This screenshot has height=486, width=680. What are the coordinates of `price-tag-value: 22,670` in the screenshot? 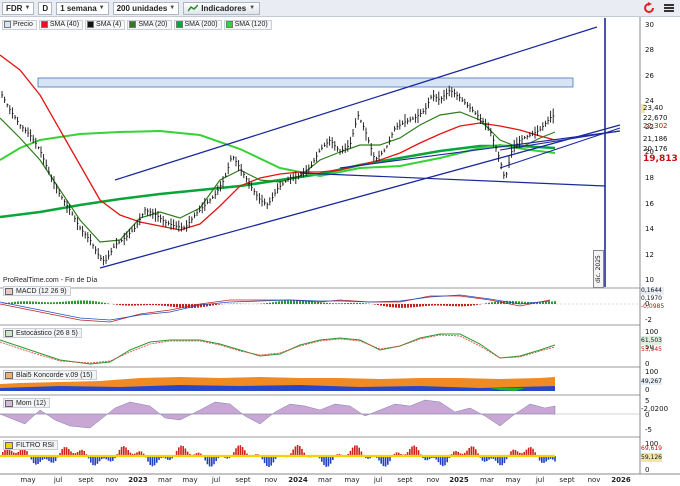 It's located at (655, 118).